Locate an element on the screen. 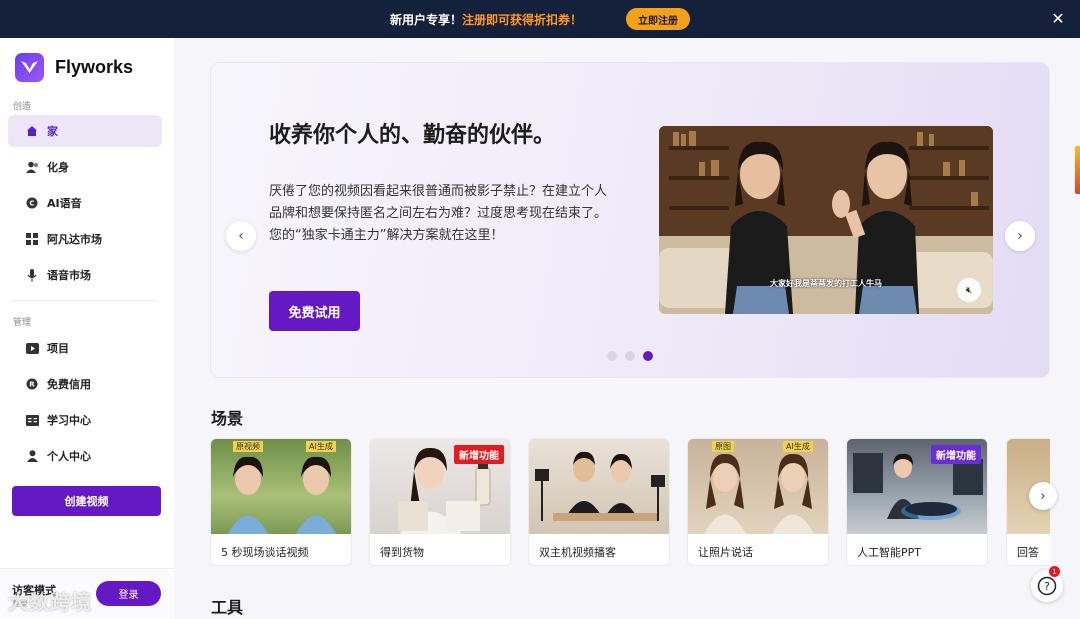 This screenshot has height=619, width=1080. section-label-create: 创造 is located at coordinates (22, 107).